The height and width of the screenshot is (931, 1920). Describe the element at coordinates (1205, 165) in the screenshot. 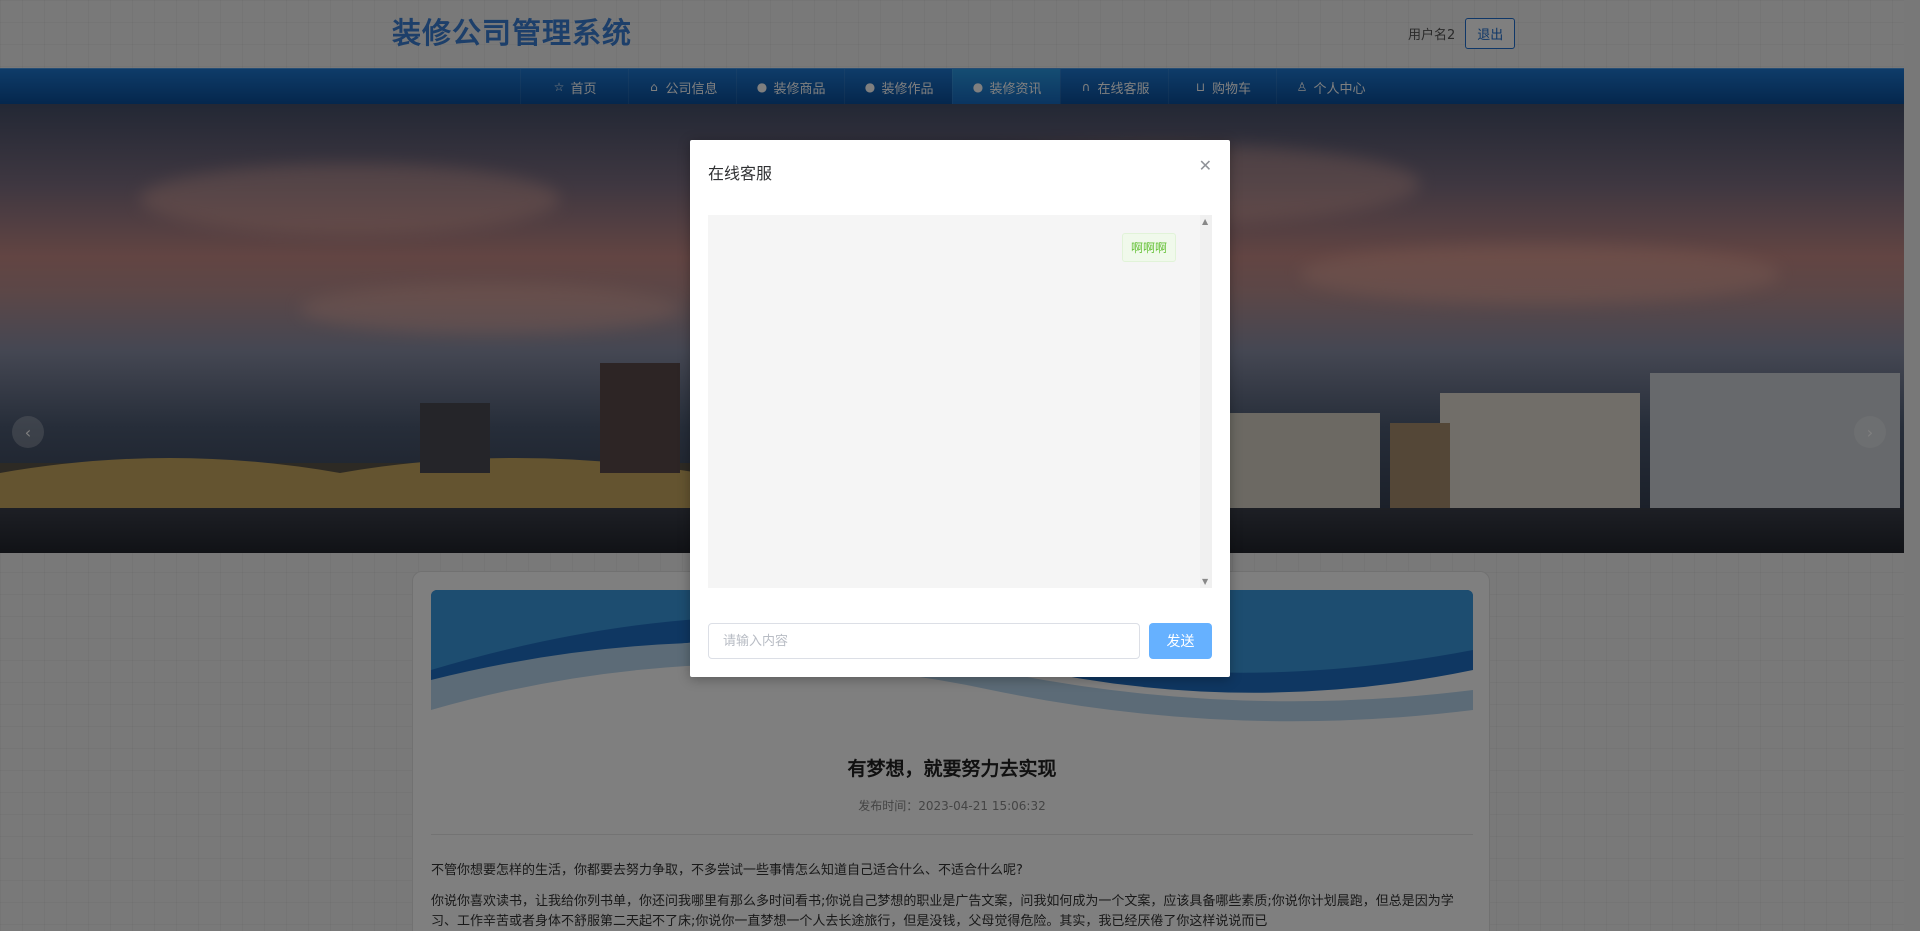

I see `close-icon: ✕` at that location.